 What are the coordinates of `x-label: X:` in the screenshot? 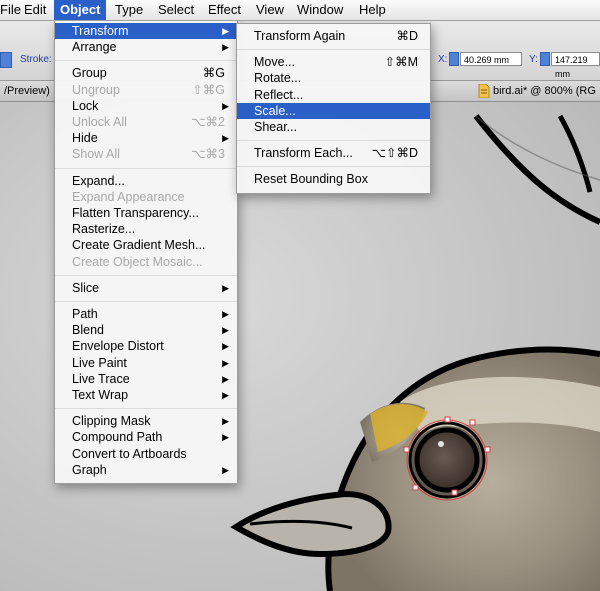 It's located at (443, 59).